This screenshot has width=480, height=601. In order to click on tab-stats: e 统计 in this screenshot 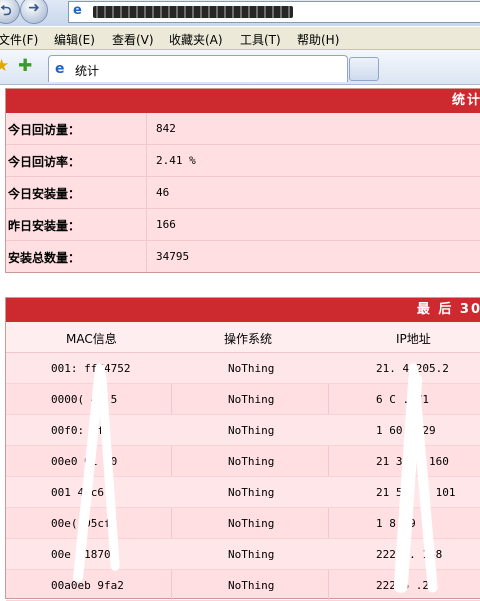, I will do `click(198, 68)`.